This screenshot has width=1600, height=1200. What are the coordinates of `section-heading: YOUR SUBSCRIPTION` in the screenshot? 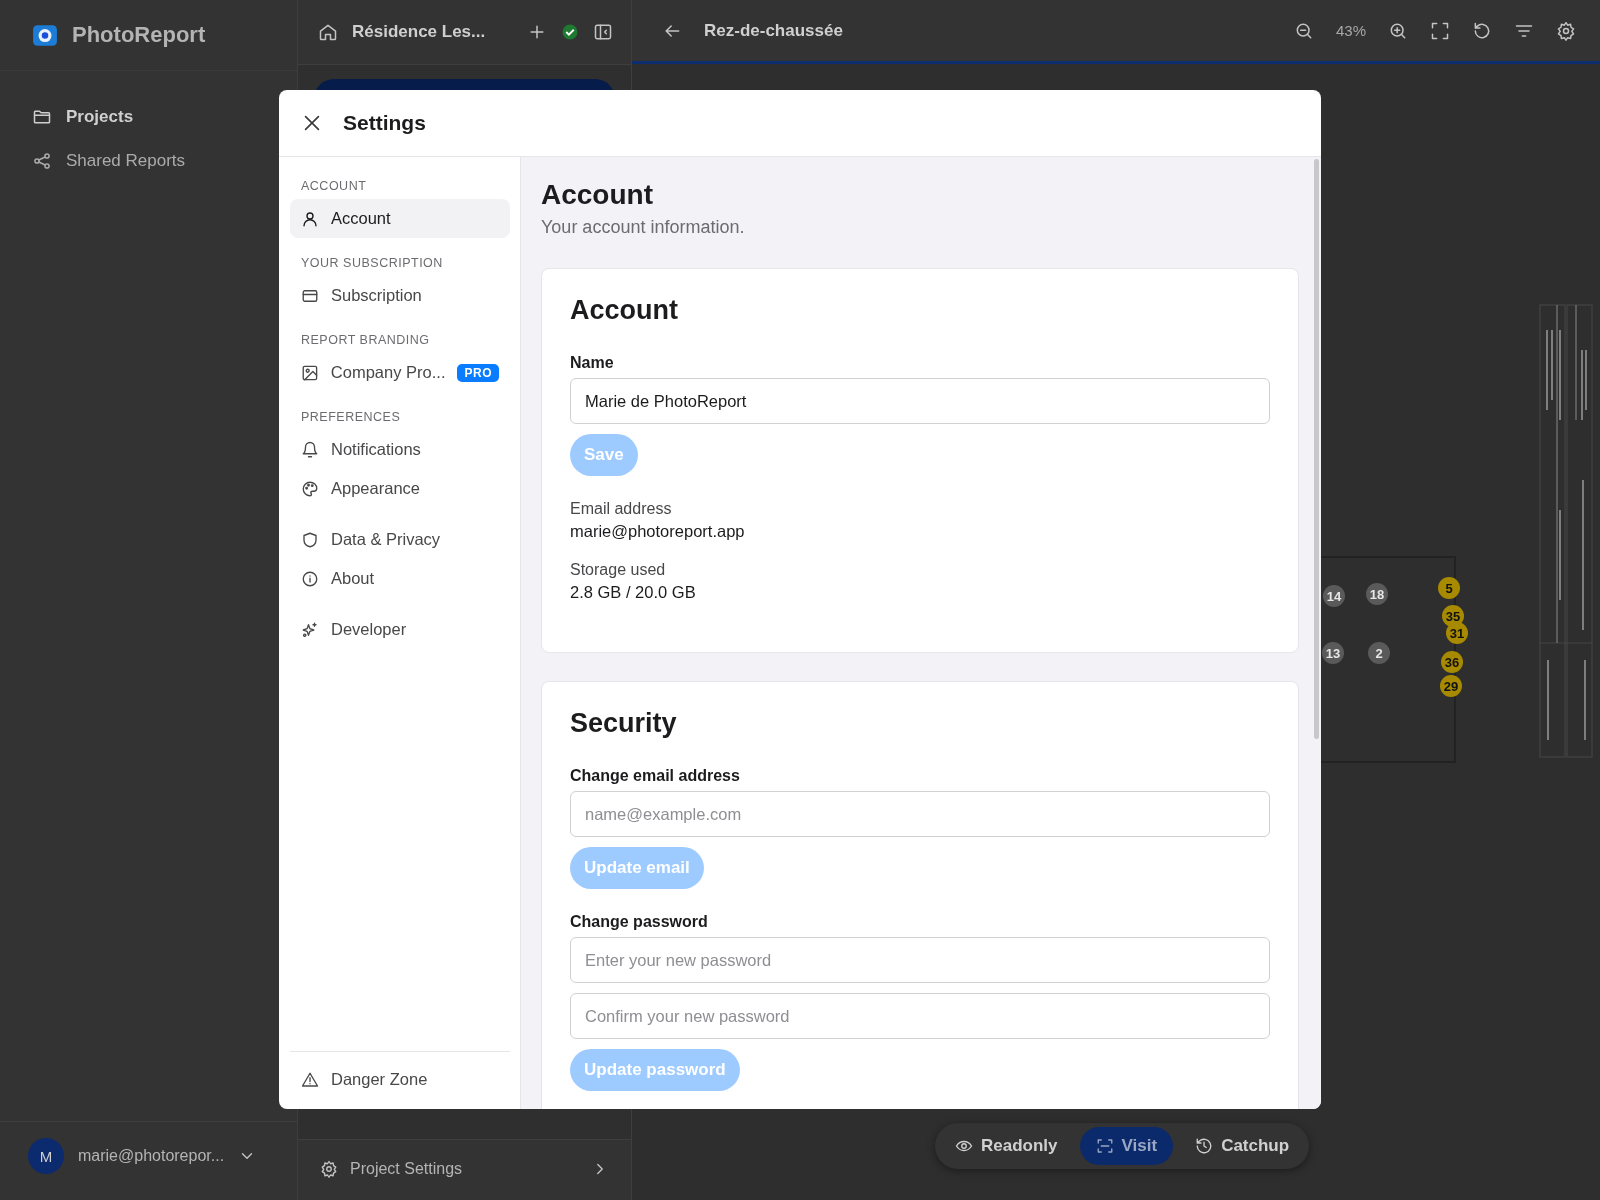 It's located at (372, 263).